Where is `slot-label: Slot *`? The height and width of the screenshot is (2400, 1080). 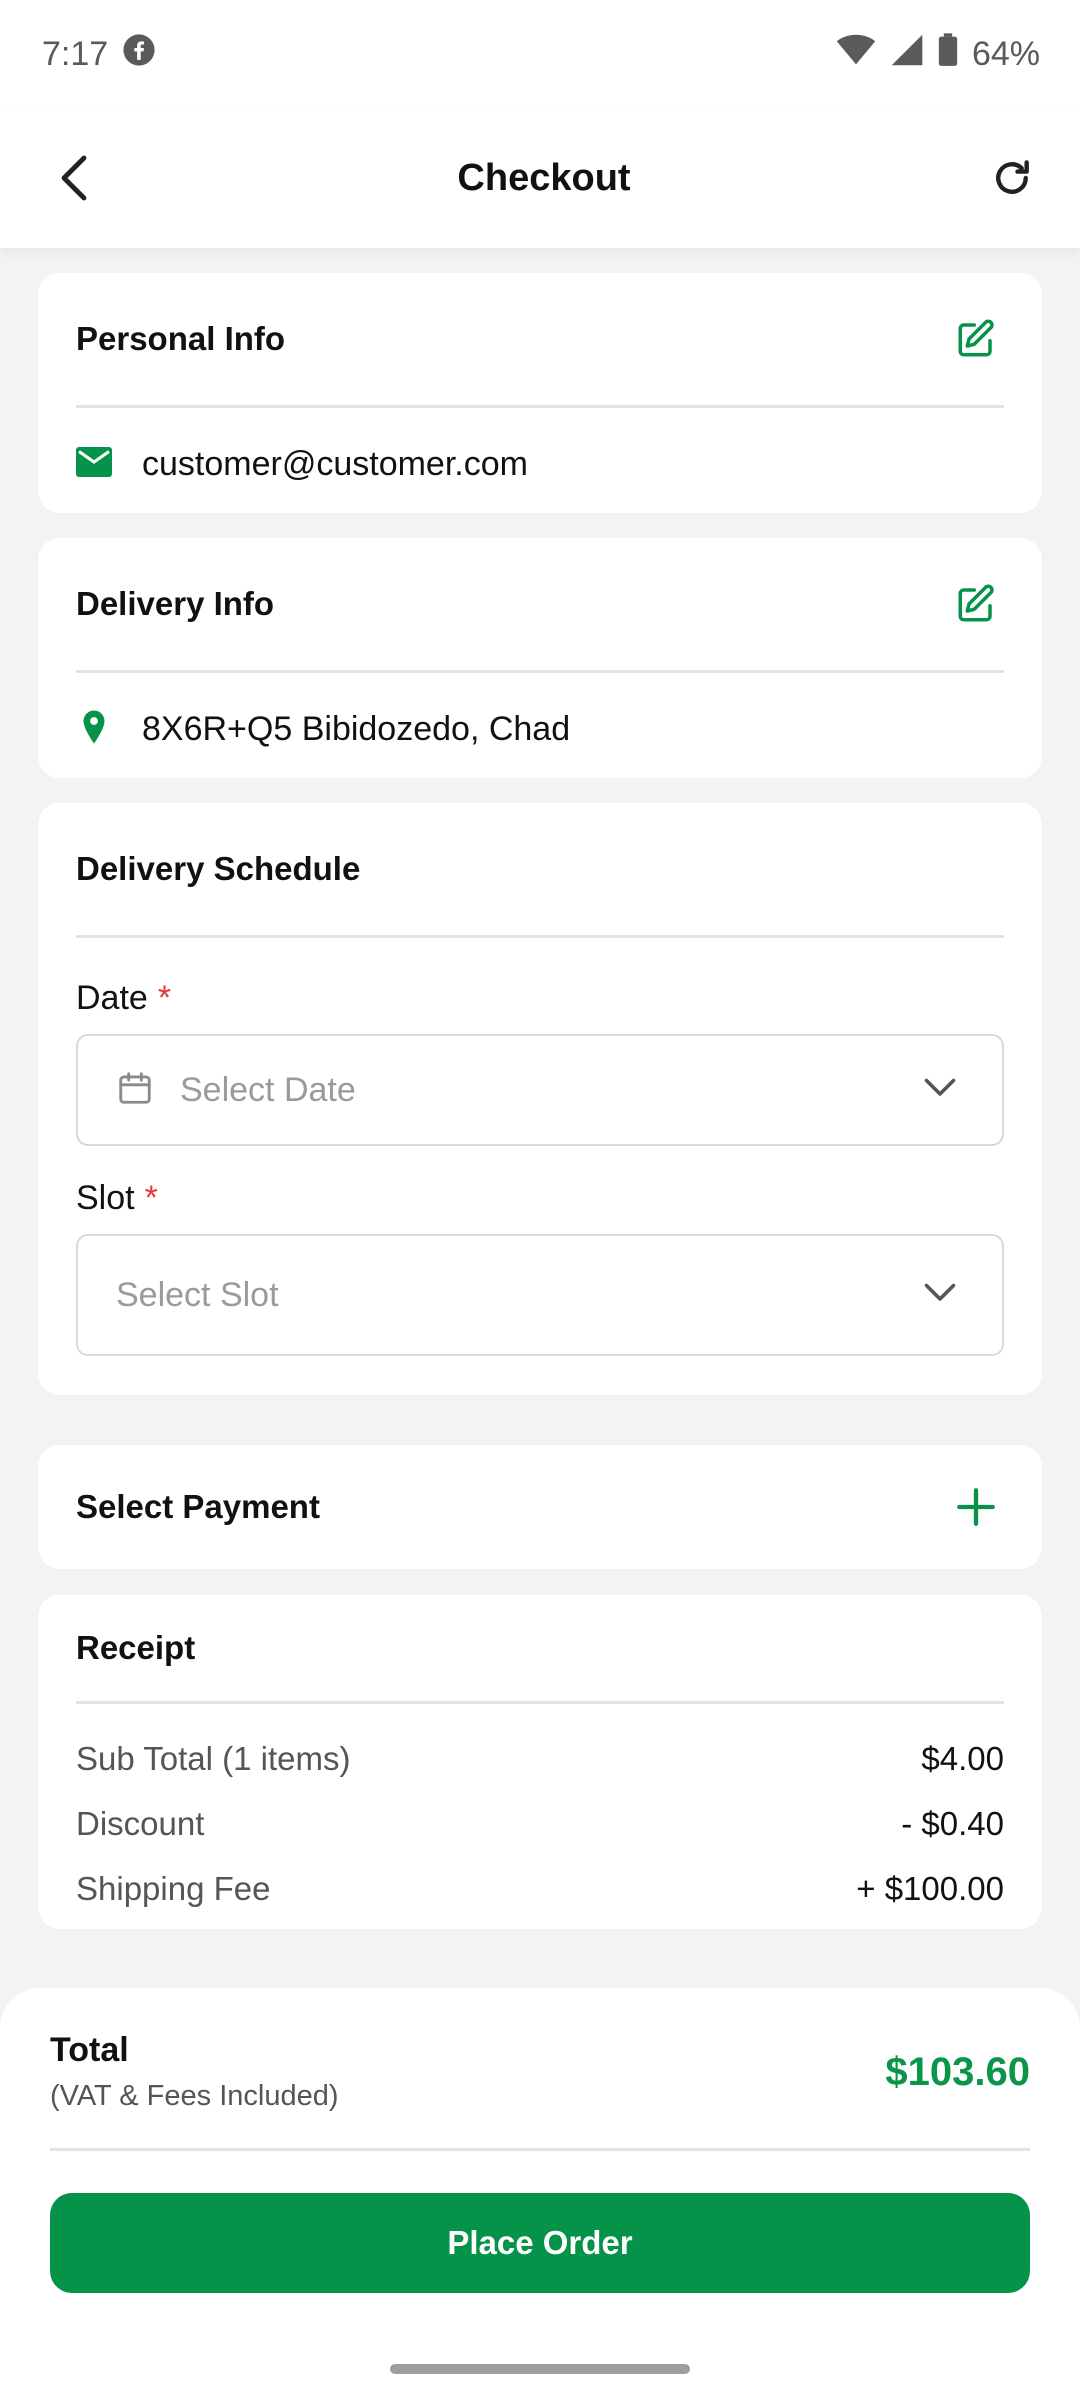
slot-label: Slot * is located at coordinates (540, 1198).